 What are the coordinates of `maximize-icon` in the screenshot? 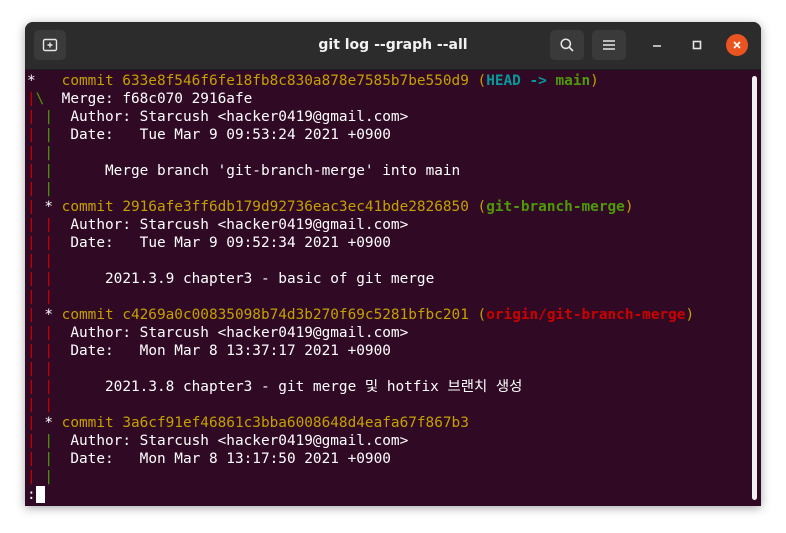 It's located at (697, 45).